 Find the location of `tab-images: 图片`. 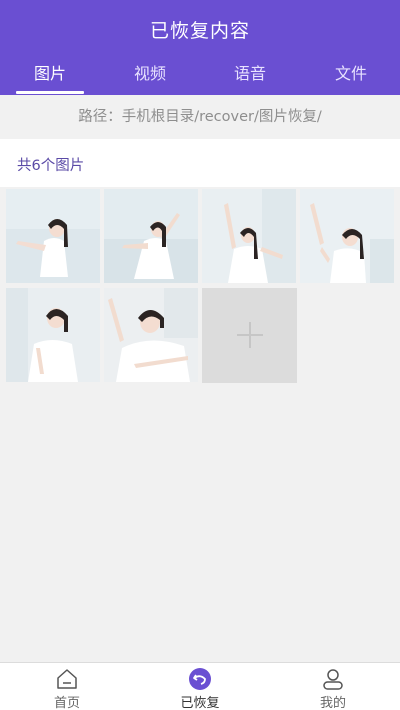

tab-images: 图片 is located at coordinates (50, 72).